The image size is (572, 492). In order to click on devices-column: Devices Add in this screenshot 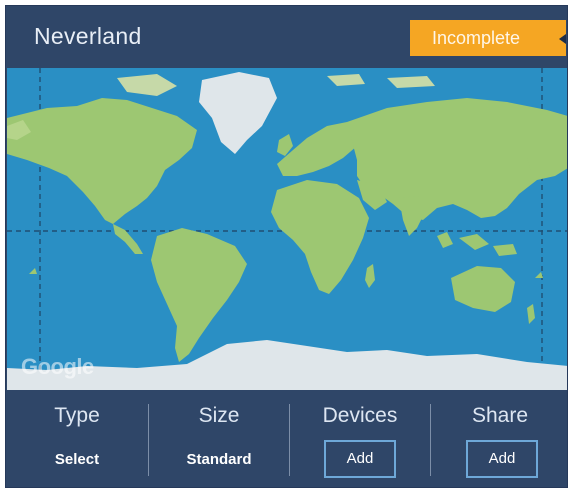, I will do `click(360, 438)`.